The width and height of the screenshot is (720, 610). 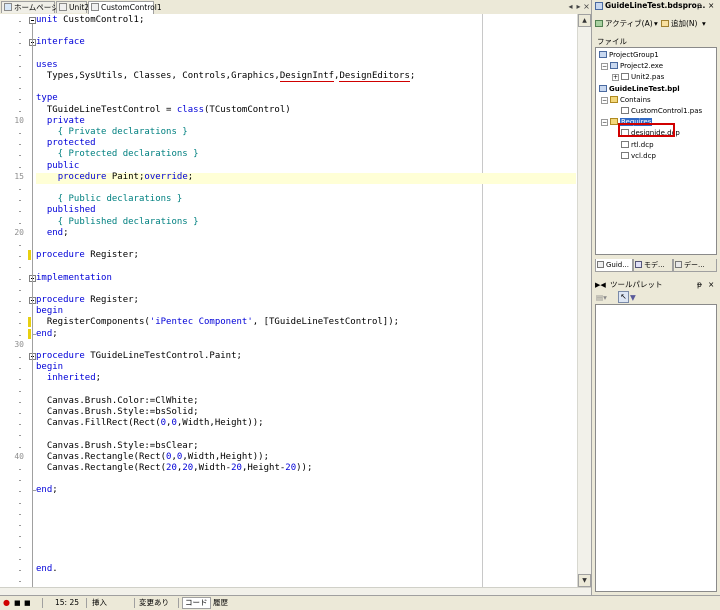 I want to click on add-button: 追加(N), so click(x=679, y=24).